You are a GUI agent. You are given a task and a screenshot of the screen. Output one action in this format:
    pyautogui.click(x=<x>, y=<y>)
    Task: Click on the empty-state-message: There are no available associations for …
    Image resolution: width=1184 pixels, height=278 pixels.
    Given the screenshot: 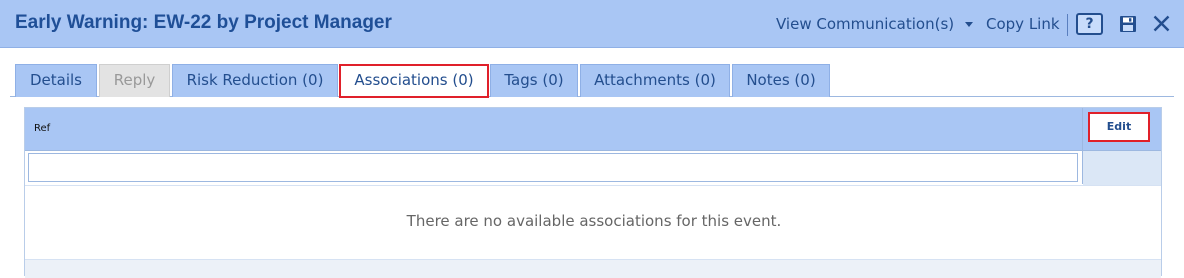 What is the action you would take?
    pyautogui.click(x=594, y=221)
    